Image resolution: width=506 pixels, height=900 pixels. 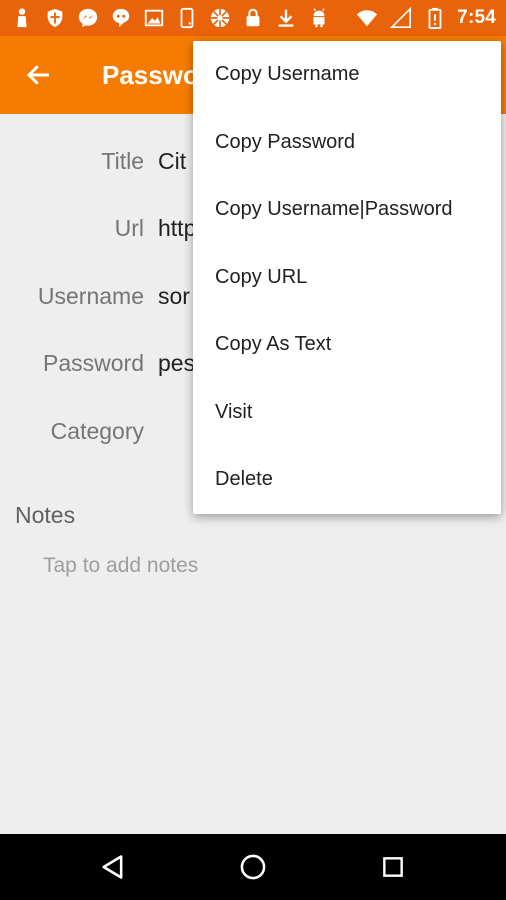 I want to click on shield-icon, so click(x=55, y=18).